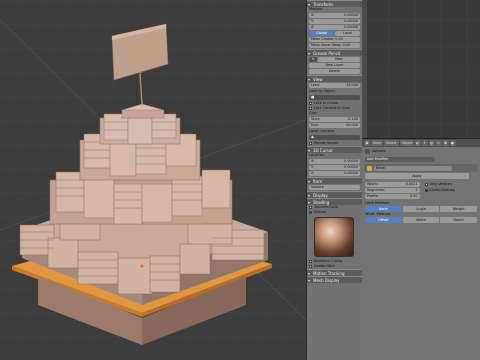 The height and width of the screenshot is (360, 480). Describe the element at coordinates (334, 53) in the screenshot. I see `grease-pencil-panel-header: Grease Pencil` at that location.